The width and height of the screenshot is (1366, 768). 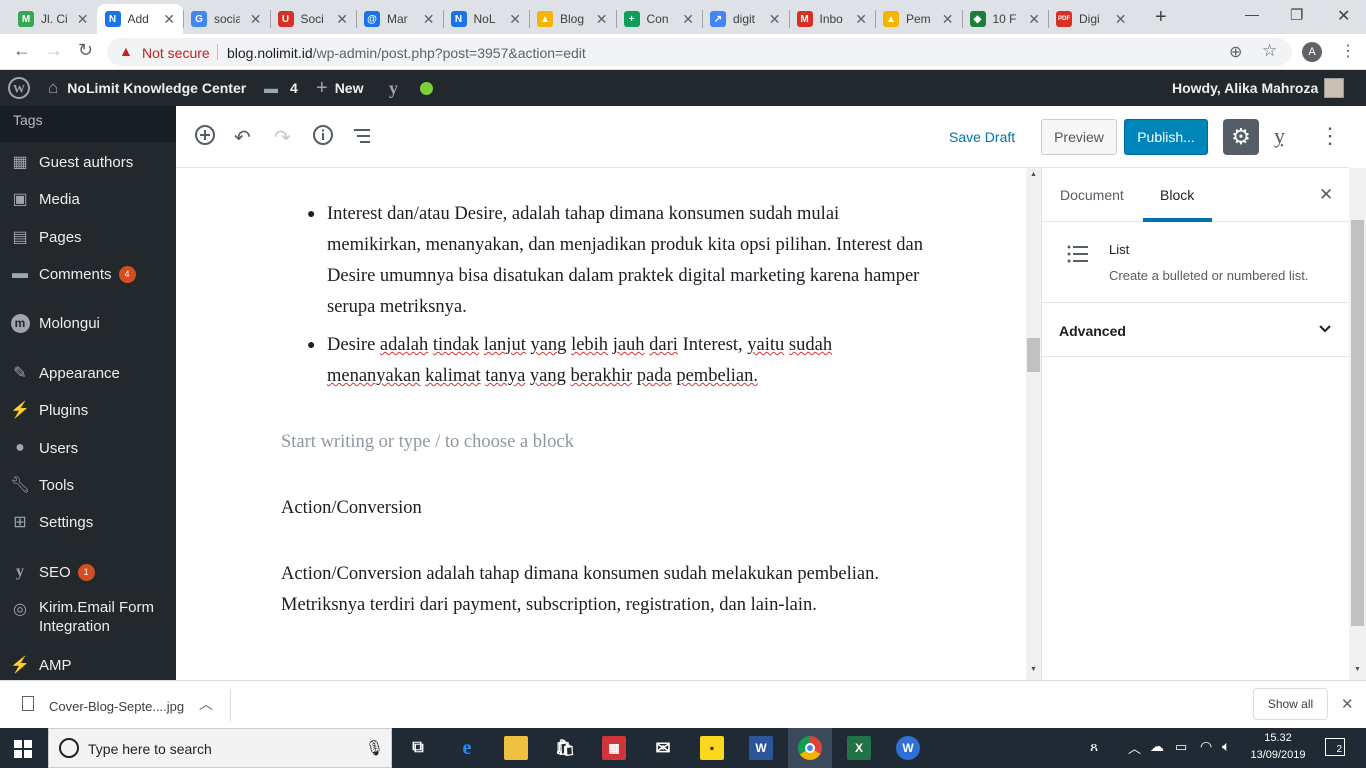 What do you see at coordinates (1348, 51) in the screenshot?
I see `browser-menu-icon: ⋮` at bounding box center [1348, 51].